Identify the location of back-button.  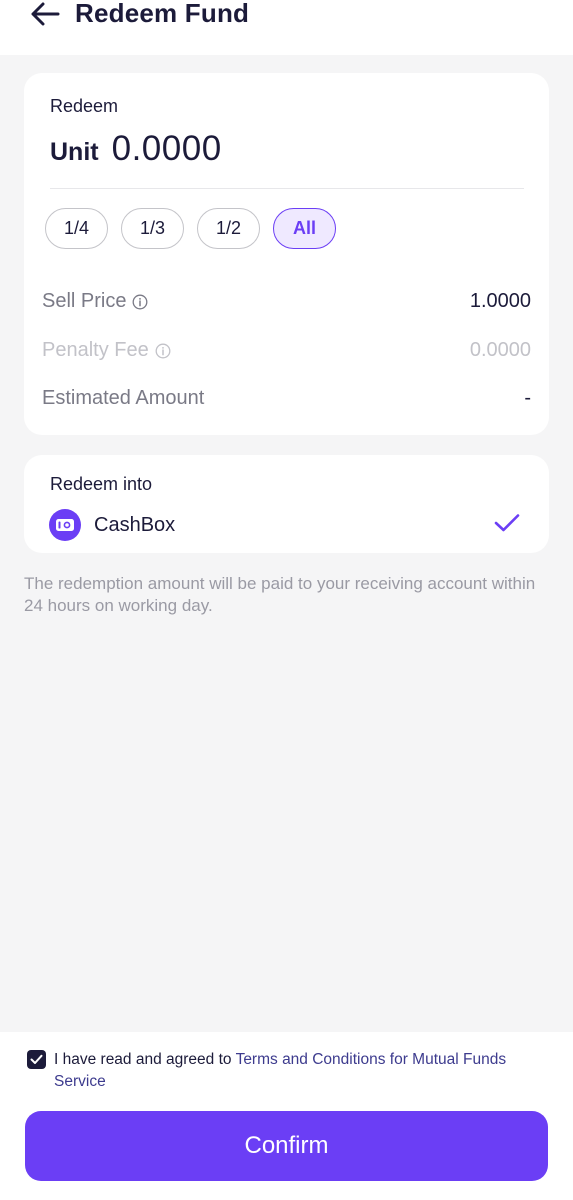
(45, 14).